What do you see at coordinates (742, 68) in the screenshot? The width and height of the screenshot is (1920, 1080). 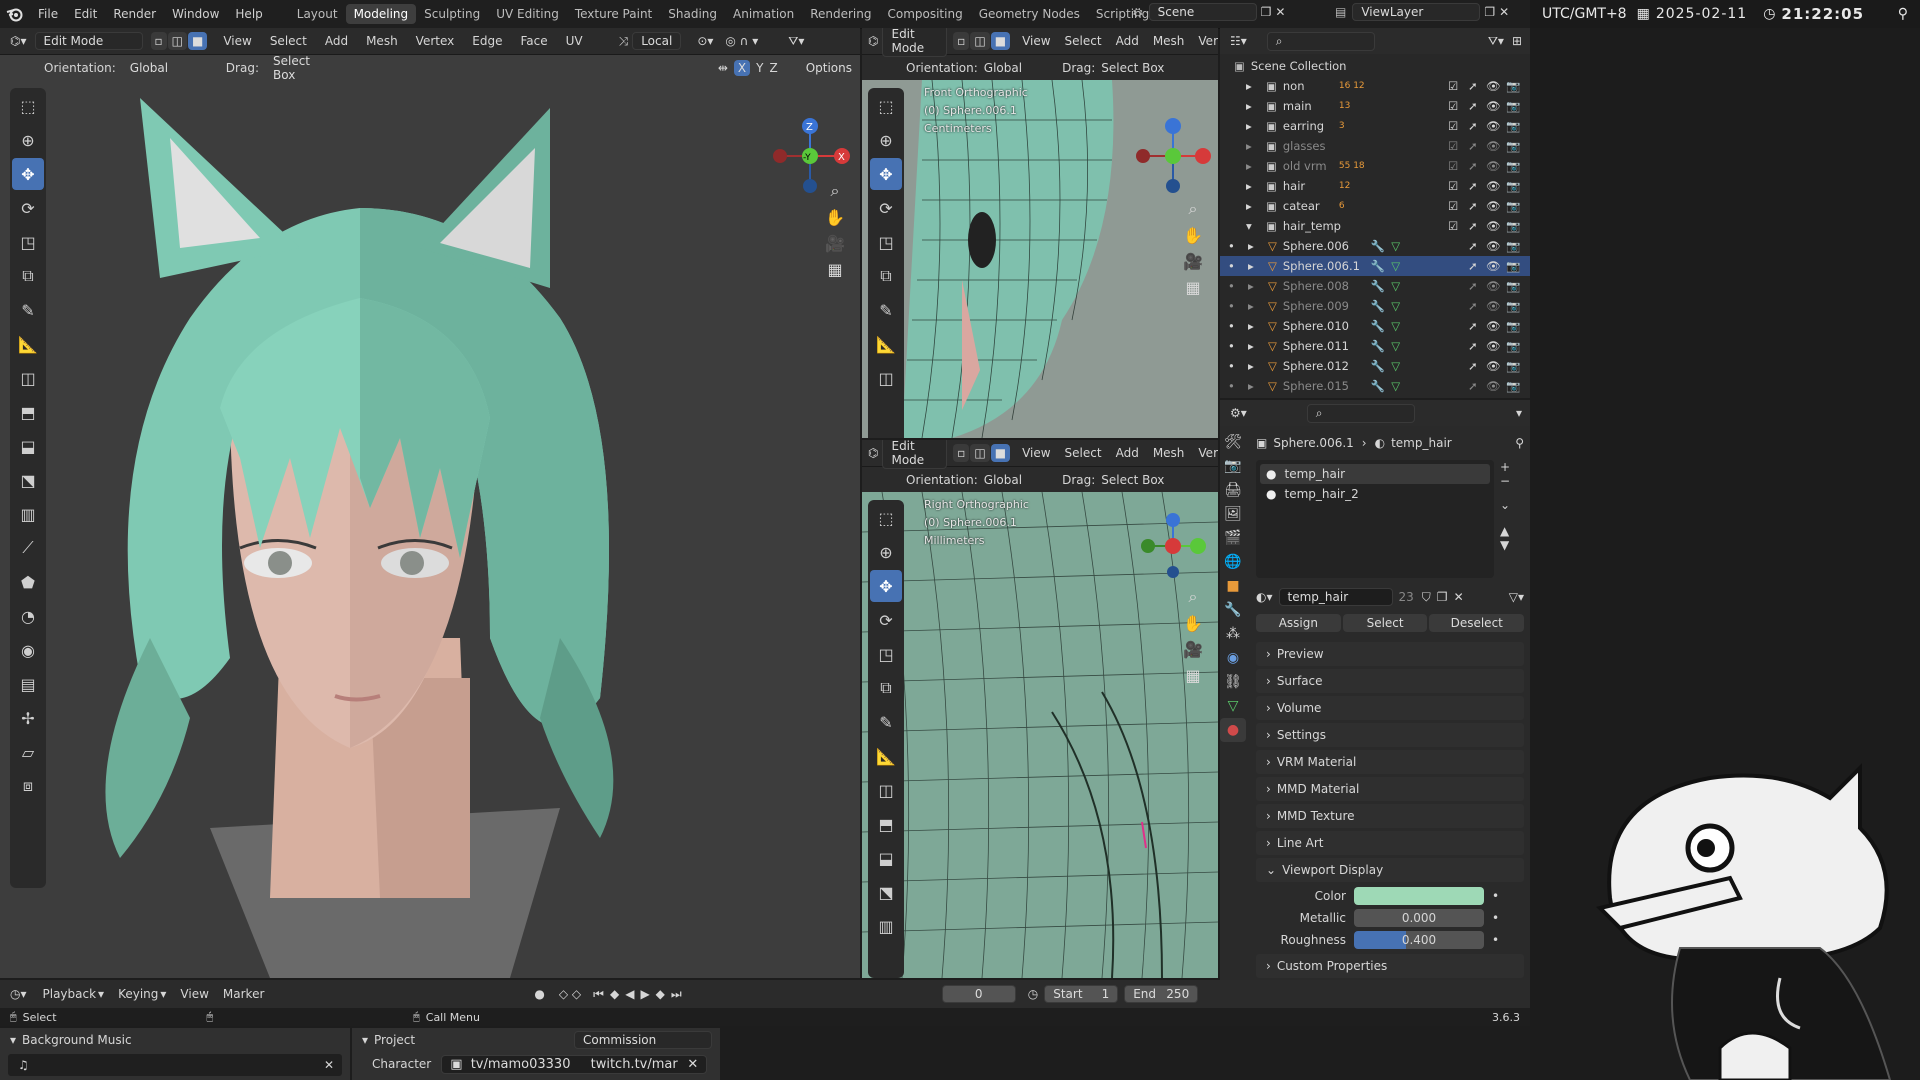 I see `mirror-x-toggle: X` at bounding box center [742, 68].